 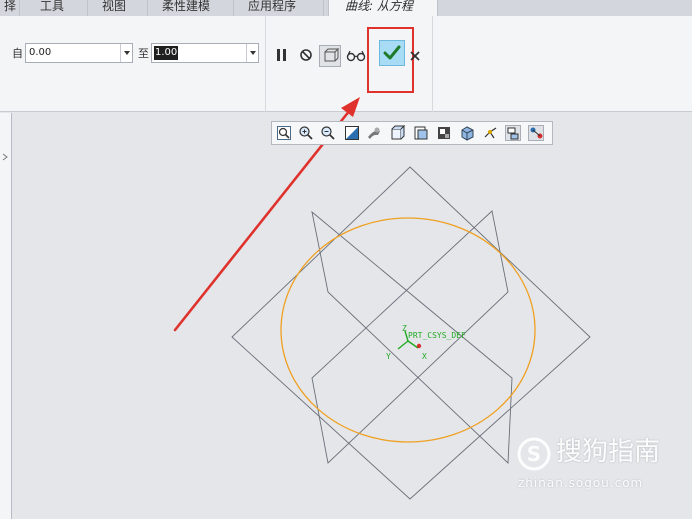 What do you see at coordinates (608, 452) in the screenshot?
I see `watermark-title: 搜狗指南` at bounding box center [608, 452].